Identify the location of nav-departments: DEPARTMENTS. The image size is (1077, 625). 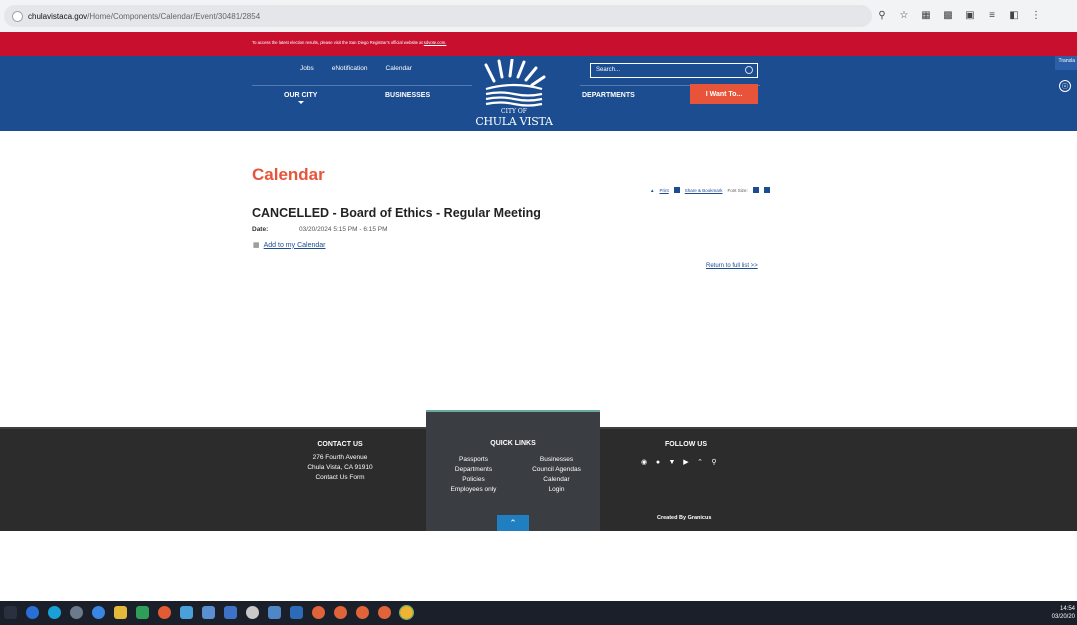
(608, 95).